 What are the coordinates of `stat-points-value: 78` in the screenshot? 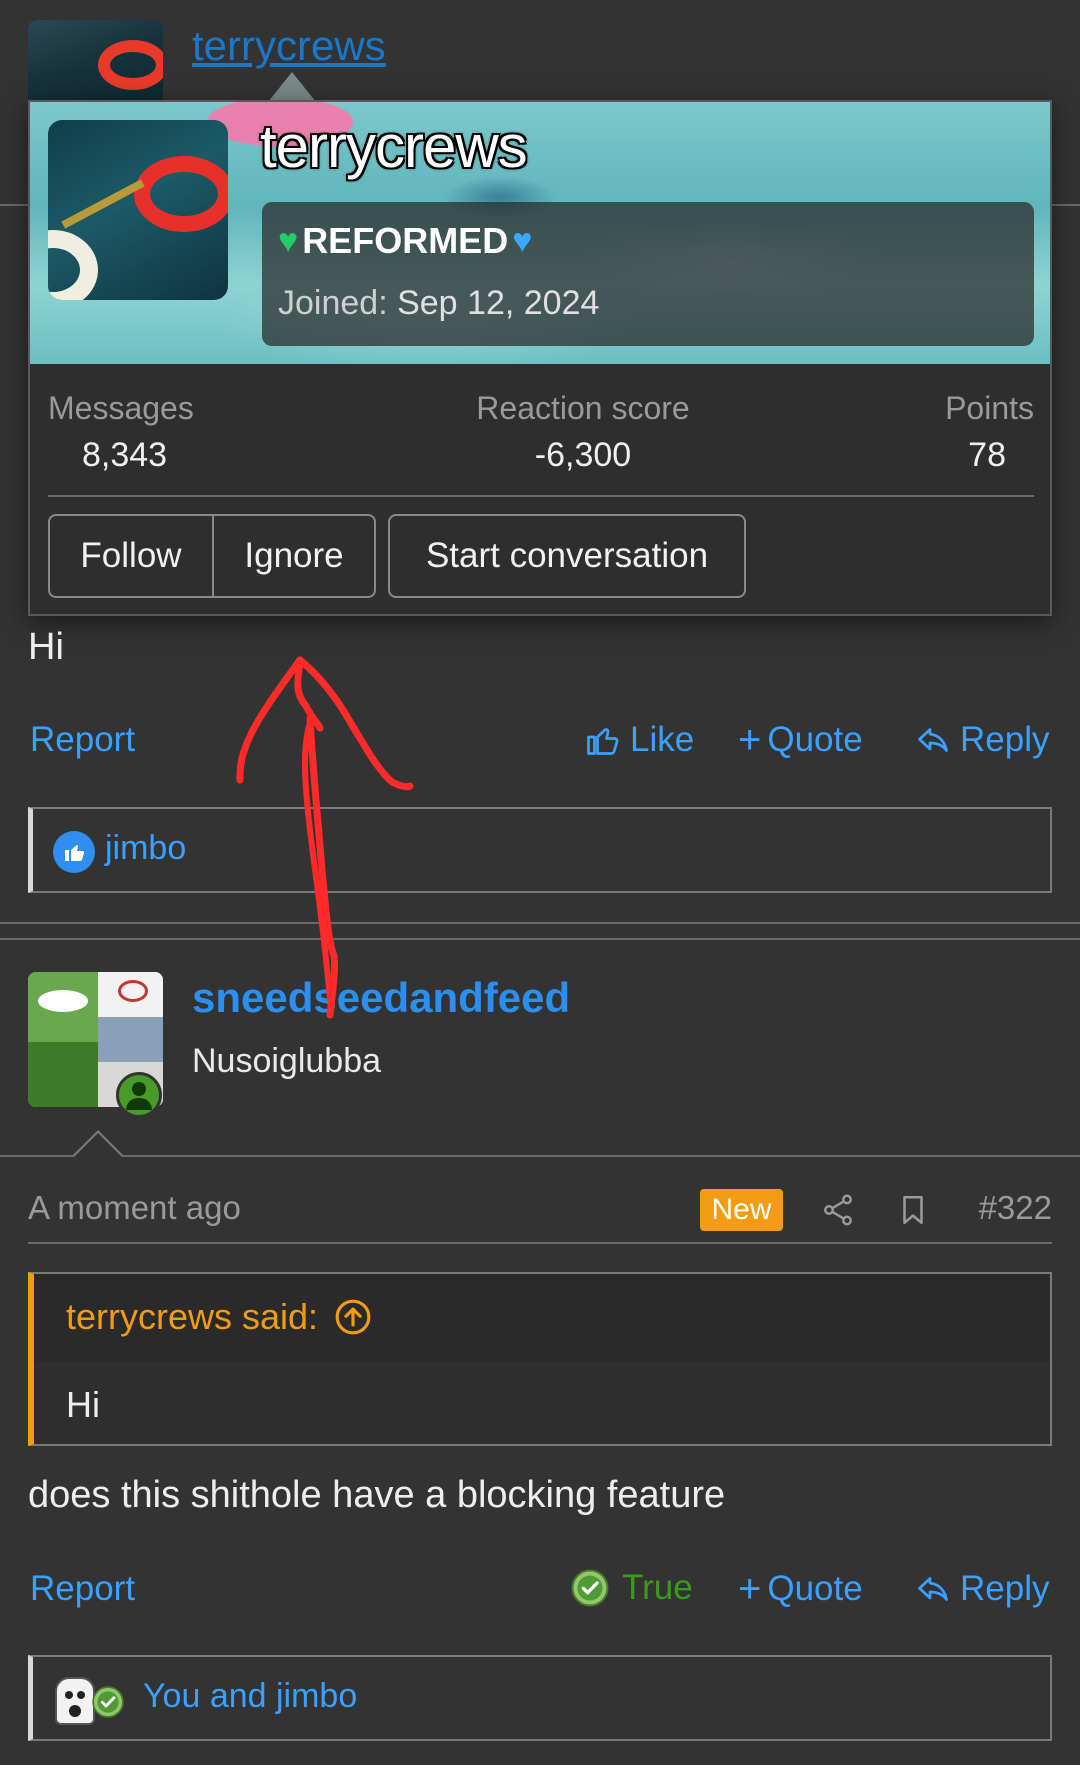 It's located at (948, 455).